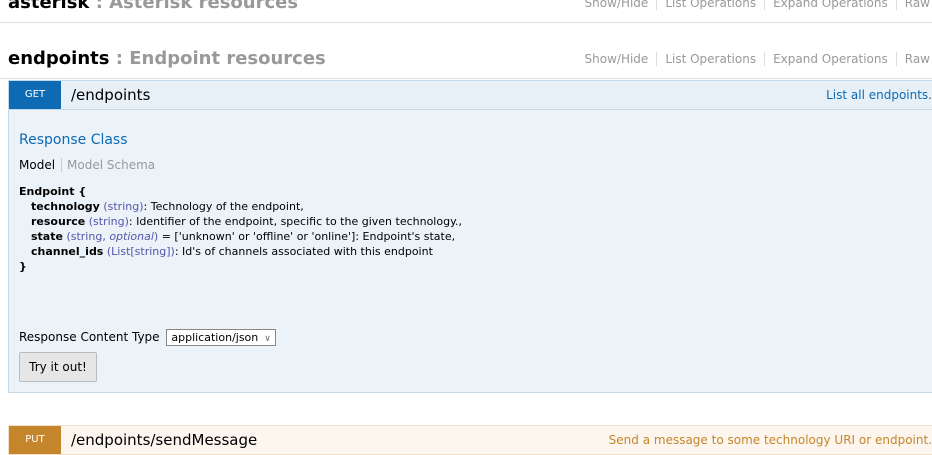 Image resolution: width=932 pixels, height=455 pixels. What do you see at coordinates (41, 165) in the screenshot?
I see `tab-model: Model` at bounding box center [41, 165].